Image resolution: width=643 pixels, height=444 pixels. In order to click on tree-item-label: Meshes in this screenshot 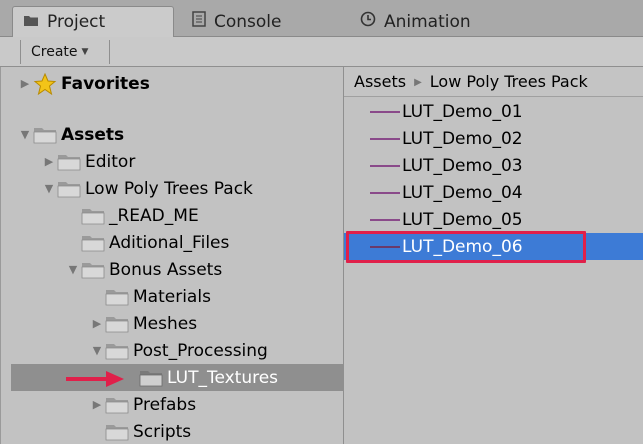, I will do `click(165, 323)`.